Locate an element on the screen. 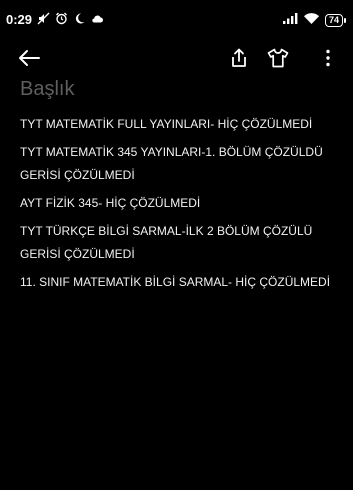 This screenshot has height=490, width=353. more-vertical-icon is located at coordinates (328, 58).